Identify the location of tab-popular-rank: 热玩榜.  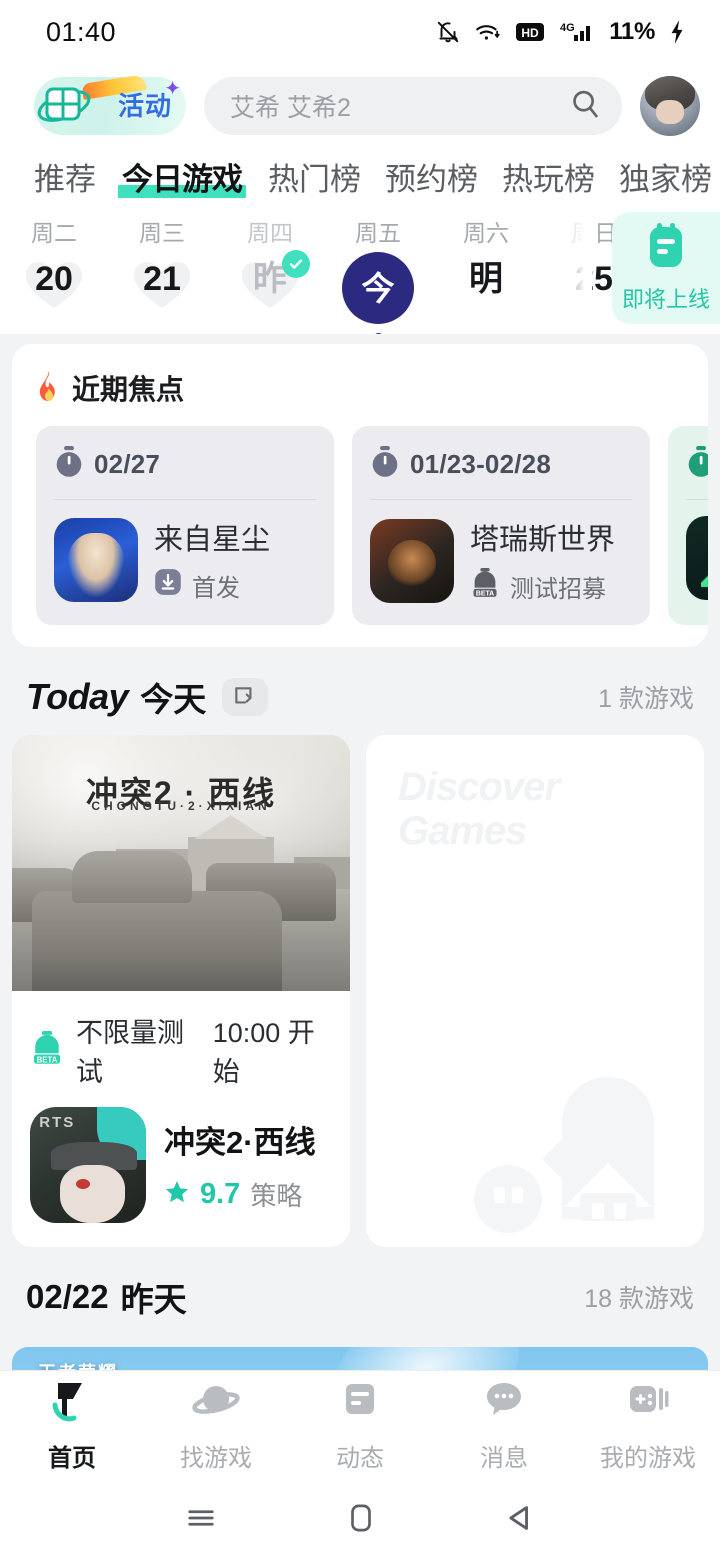
(548, 176).